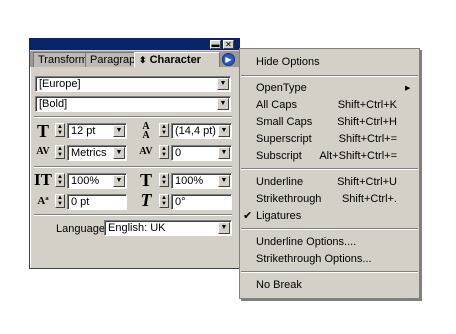  I want to click on skew-spinner: ▲ ▼, so click(164, 201).